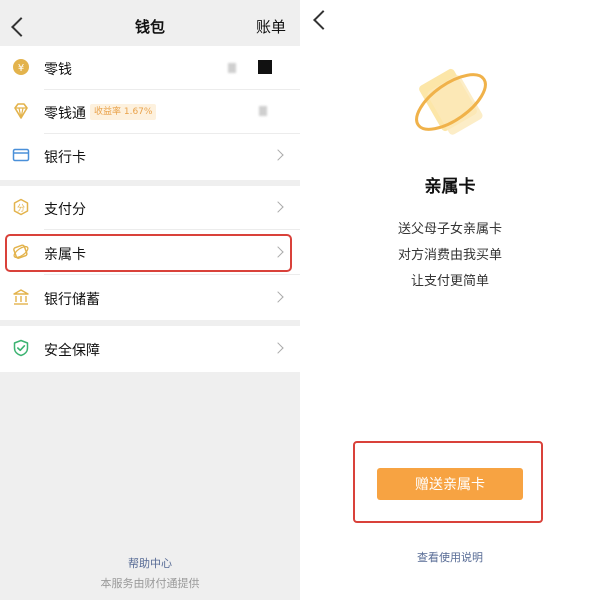 This screenshot has width=600, height=600. What do you see at coordinates (150, 68) in the screenshot?
I see `wallet-item-change: ¥ 零钱` at bounding box center [150, 68].